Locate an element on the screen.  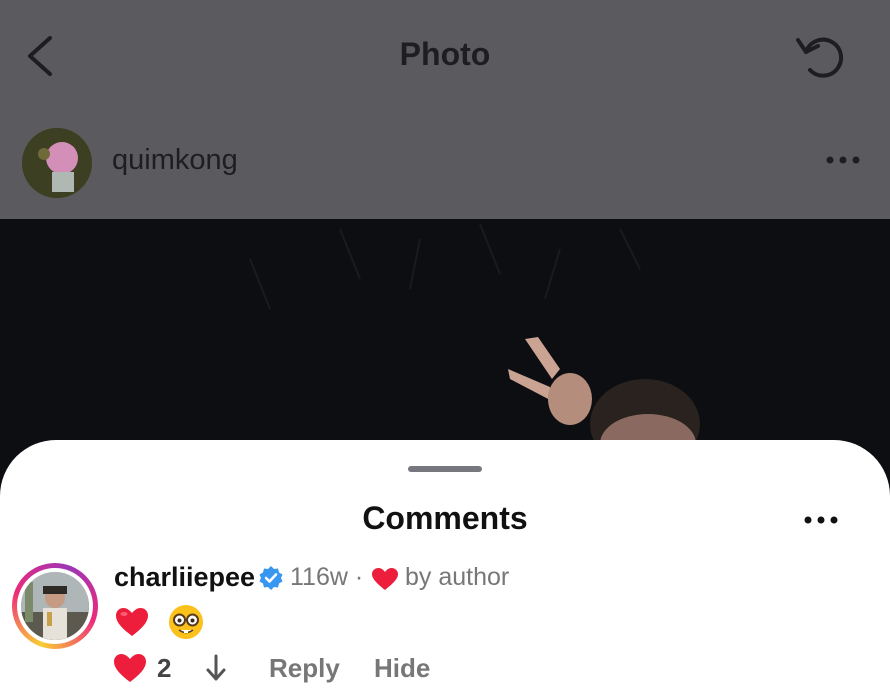
heart-emoji-icon is located at coordinates (132, 621).